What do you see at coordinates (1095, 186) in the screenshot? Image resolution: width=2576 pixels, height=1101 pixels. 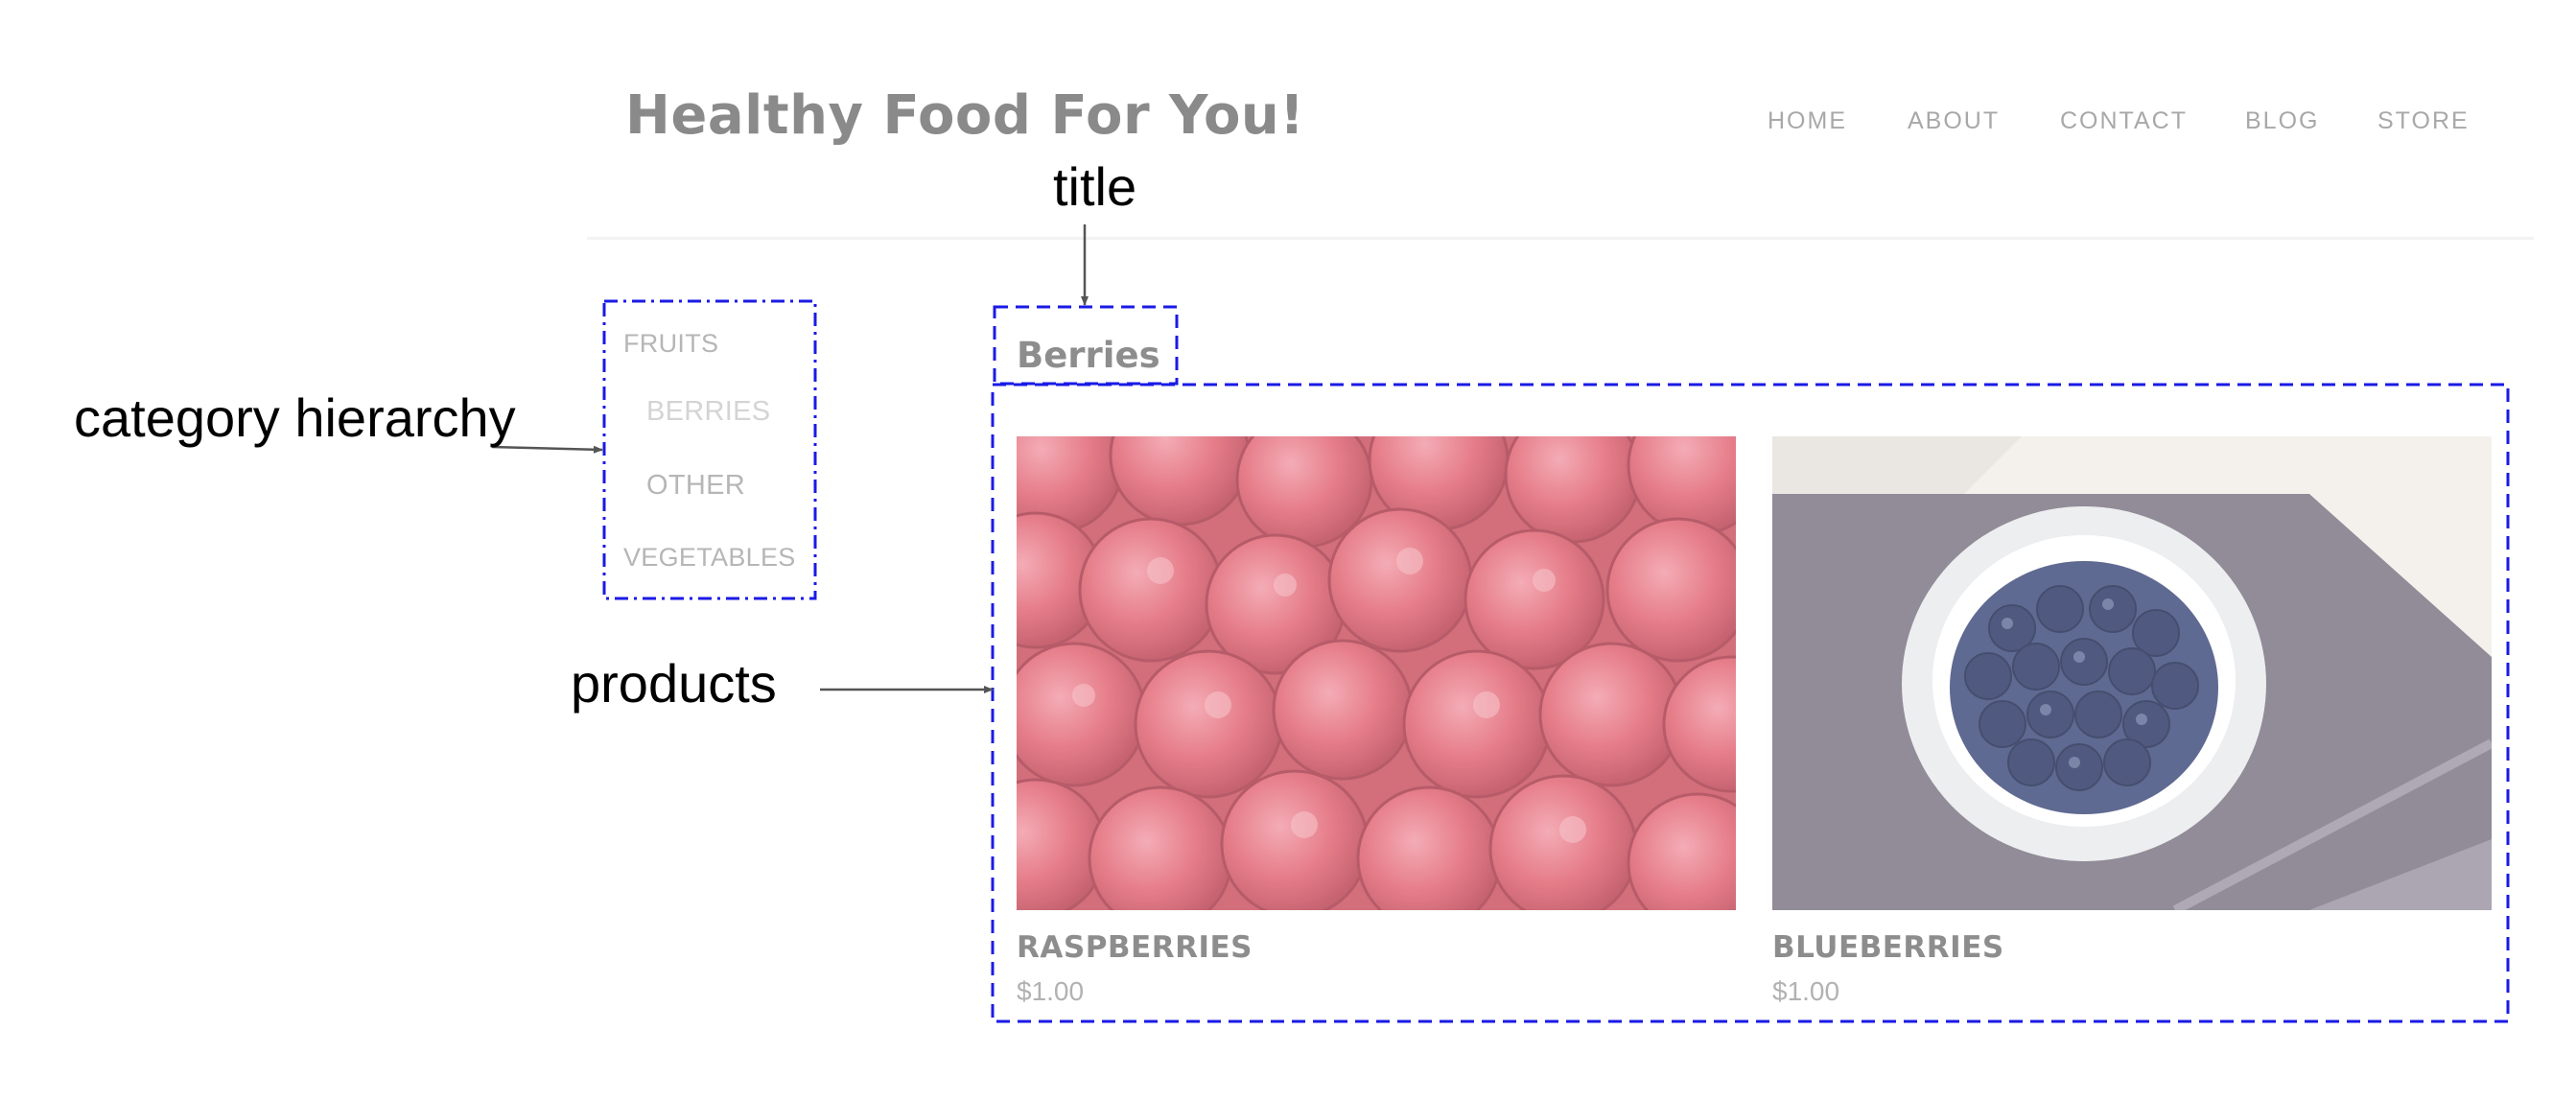 I see `title-annotation-label: title` at bounding box center [1095, 186].